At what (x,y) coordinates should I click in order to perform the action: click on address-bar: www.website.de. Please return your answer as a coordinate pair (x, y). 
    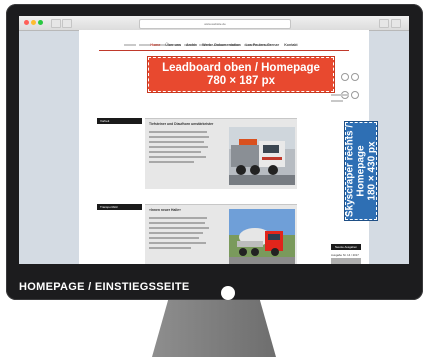
    Looking at the image, I should click on (215, 24).